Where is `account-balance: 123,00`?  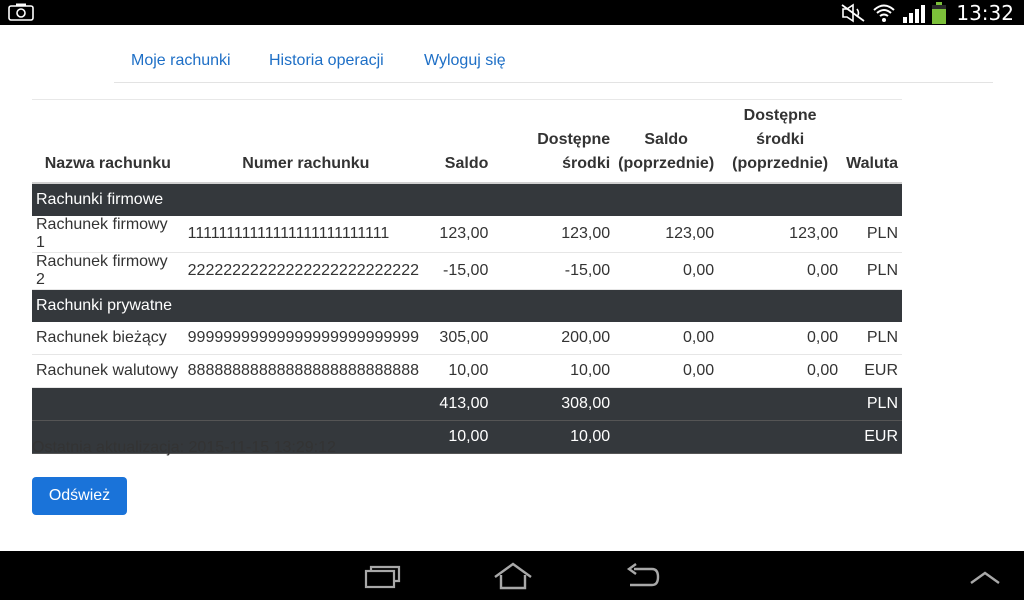
account-balance: 123,00 is located at coordinates (460, 234).